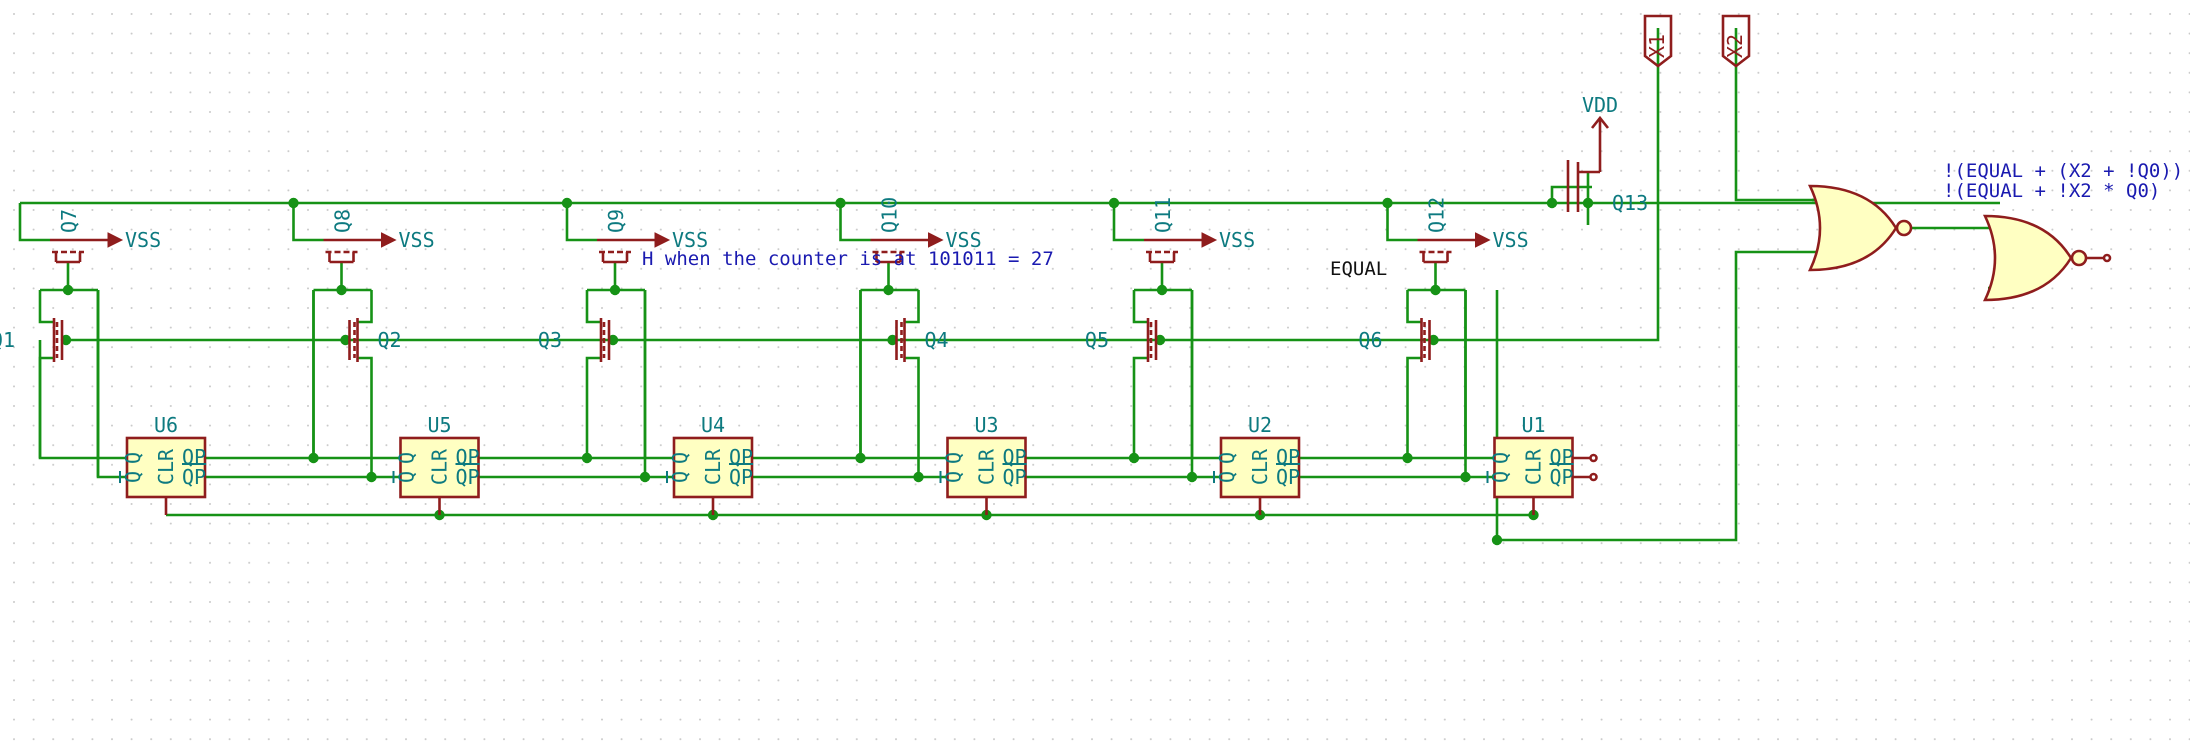  Describe the element at coordinates (713, 425) in the screenshot. I see `flipflop-label: U4` at that location.